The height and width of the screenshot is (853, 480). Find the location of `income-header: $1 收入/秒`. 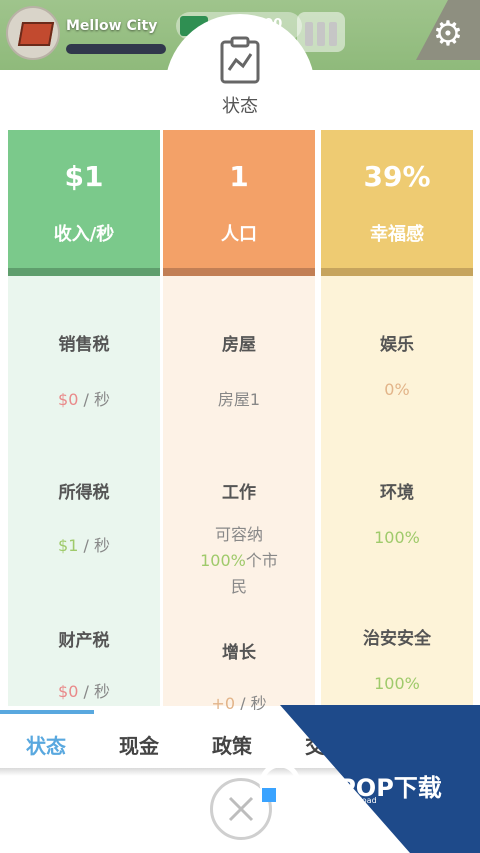

income-header: $1 收入/秒 is located at coordinates (84, 199).